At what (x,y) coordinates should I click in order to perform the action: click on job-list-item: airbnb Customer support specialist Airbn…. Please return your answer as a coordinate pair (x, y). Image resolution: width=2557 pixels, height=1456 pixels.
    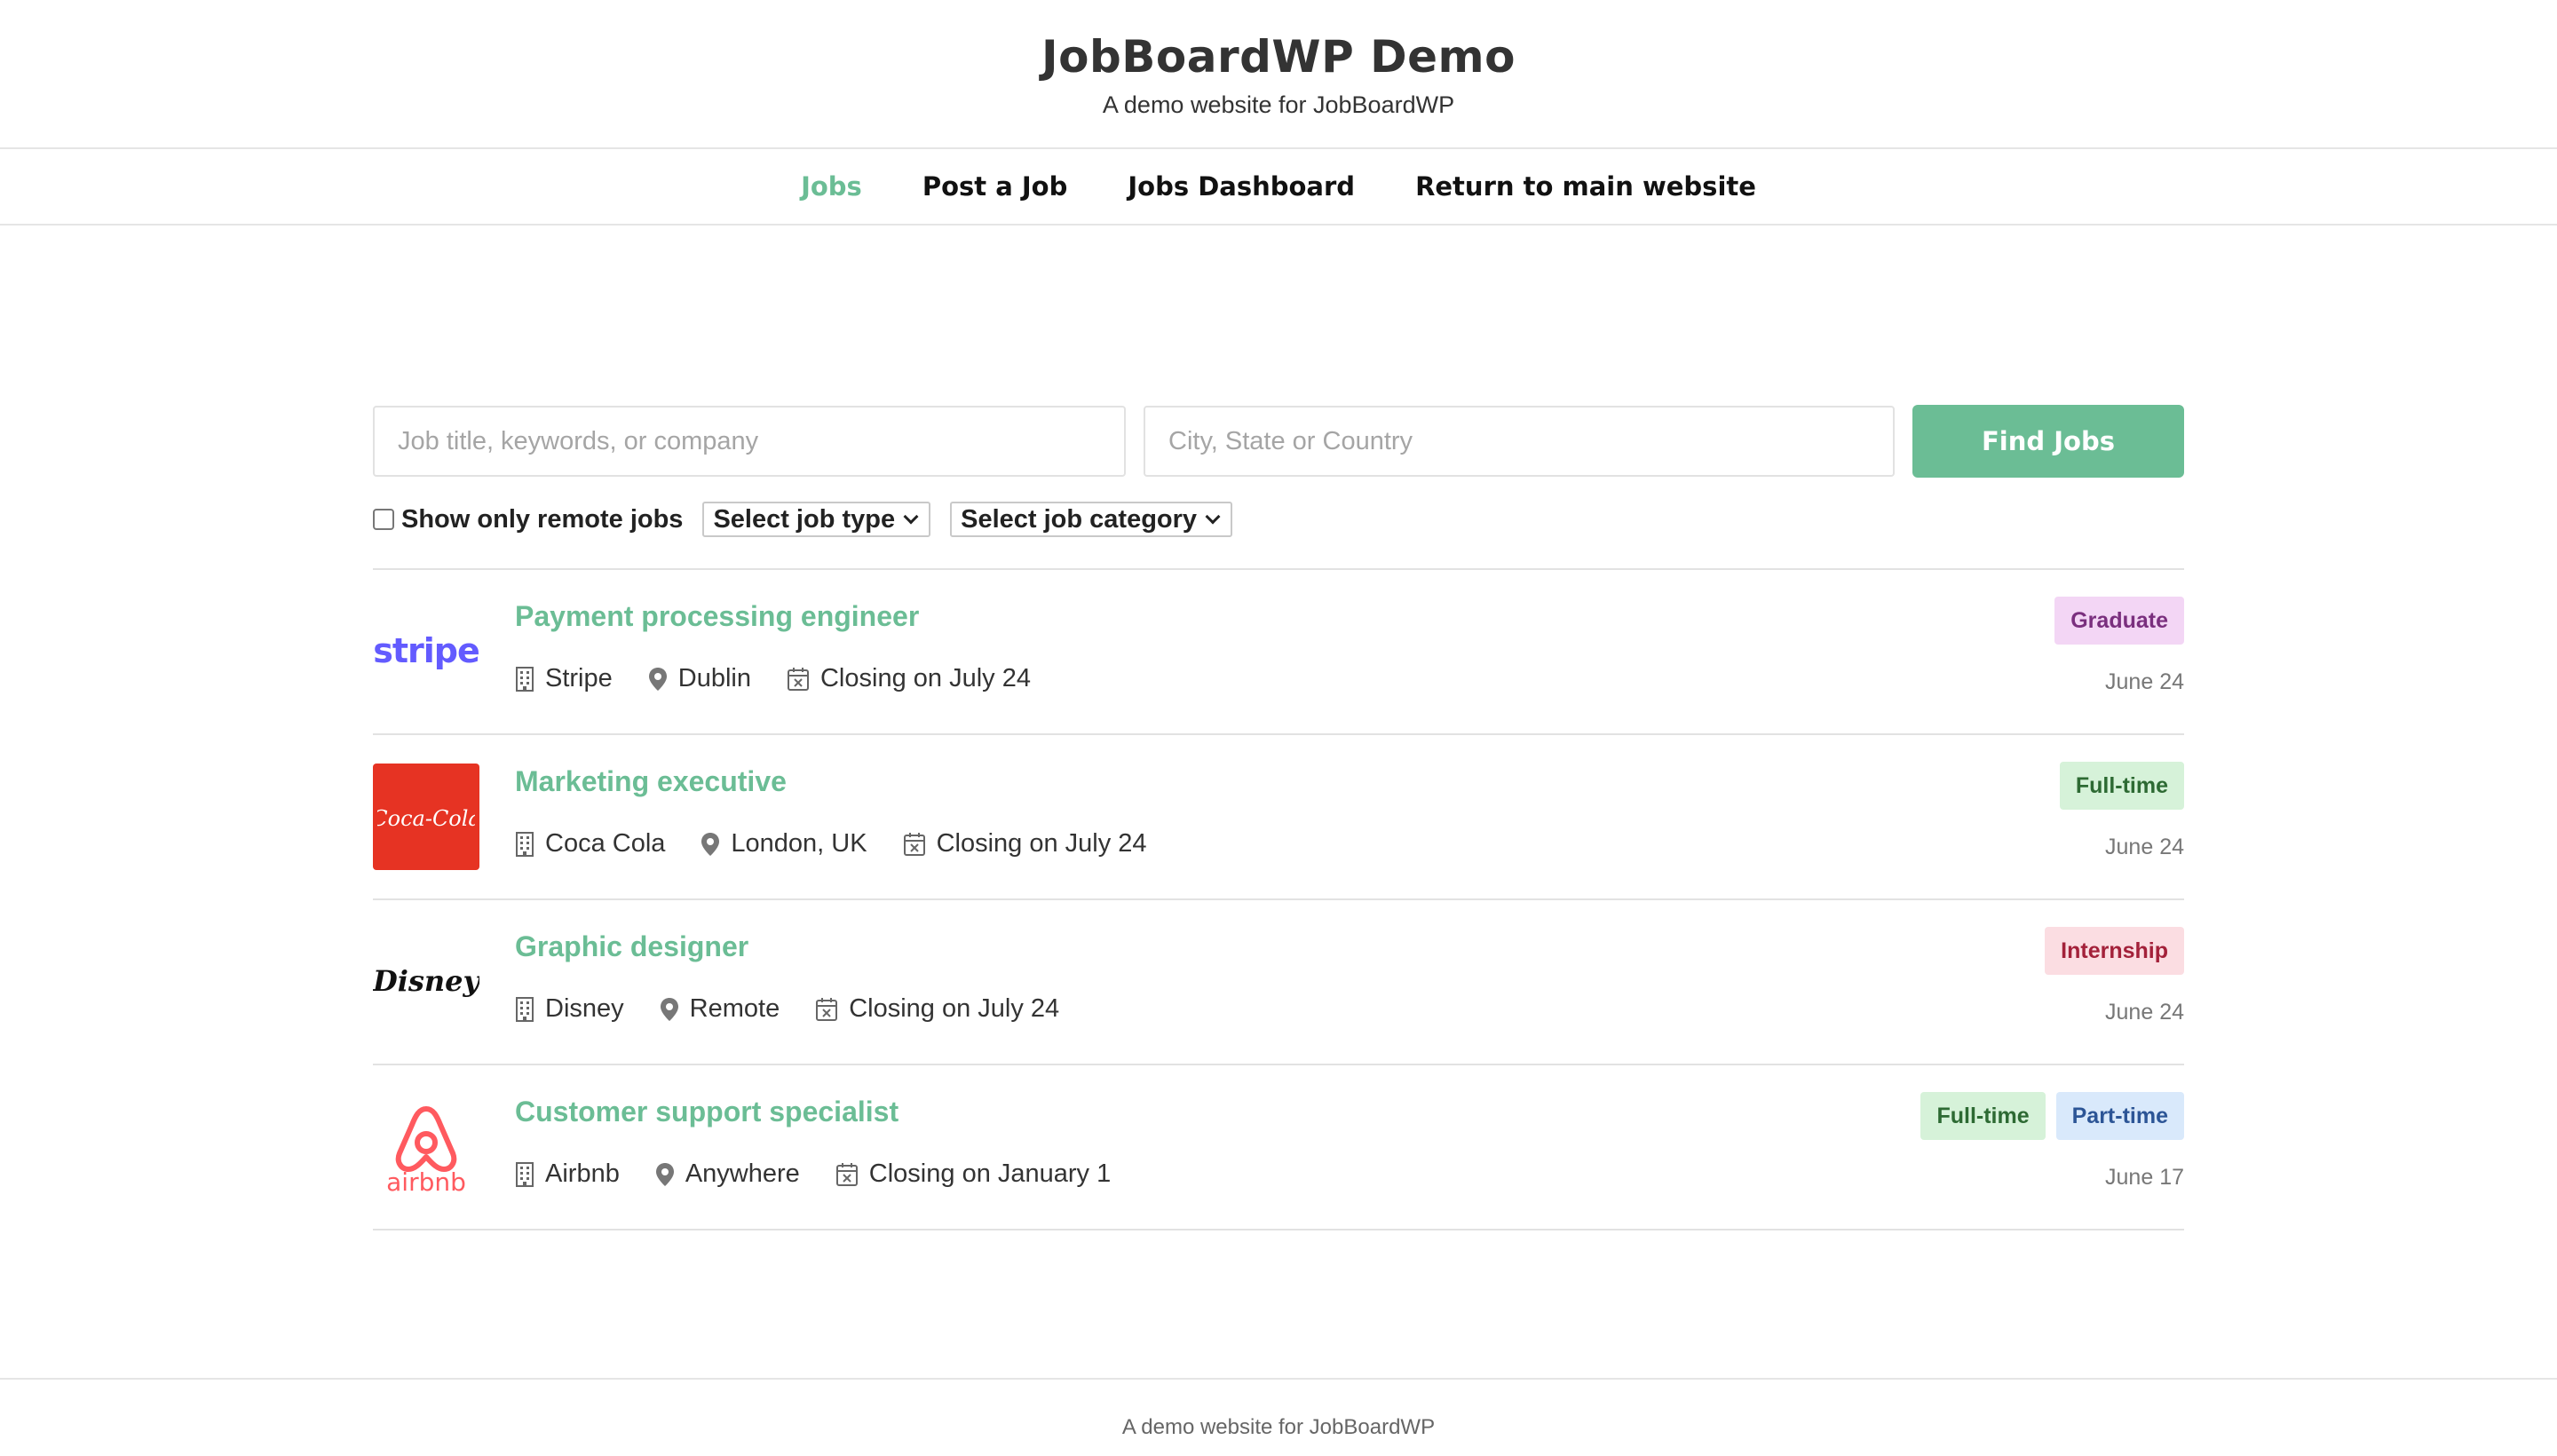
    Looking at the image, I should click on (1278, 1147).